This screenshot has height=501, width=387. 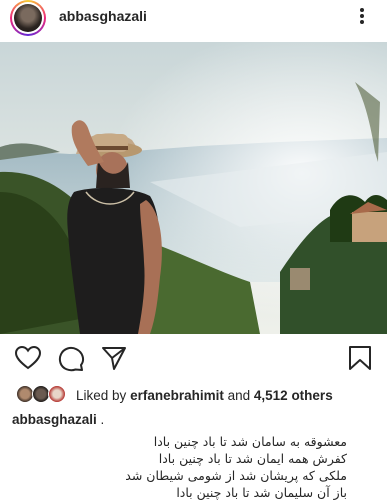 I want to click on avatar, so click(x=28, y=18).